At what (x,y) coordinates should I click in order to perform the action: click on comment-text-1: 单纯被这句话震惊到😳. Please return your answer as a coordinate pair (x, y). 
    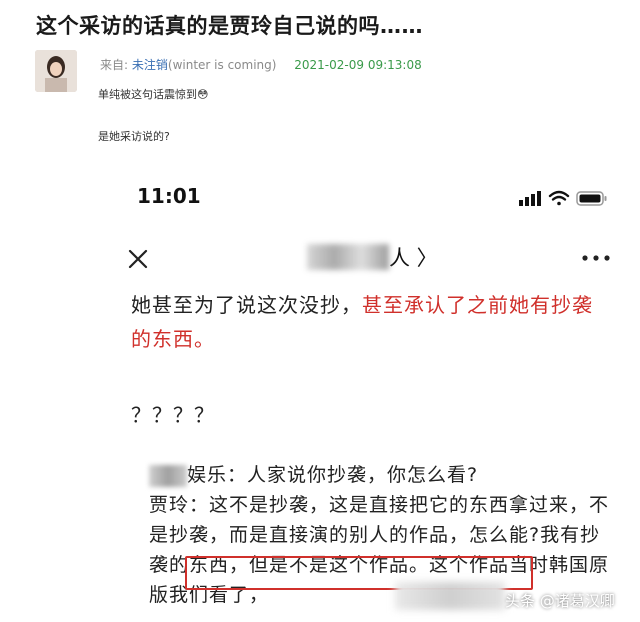
    Looking at the image, I should click on (153, 94).